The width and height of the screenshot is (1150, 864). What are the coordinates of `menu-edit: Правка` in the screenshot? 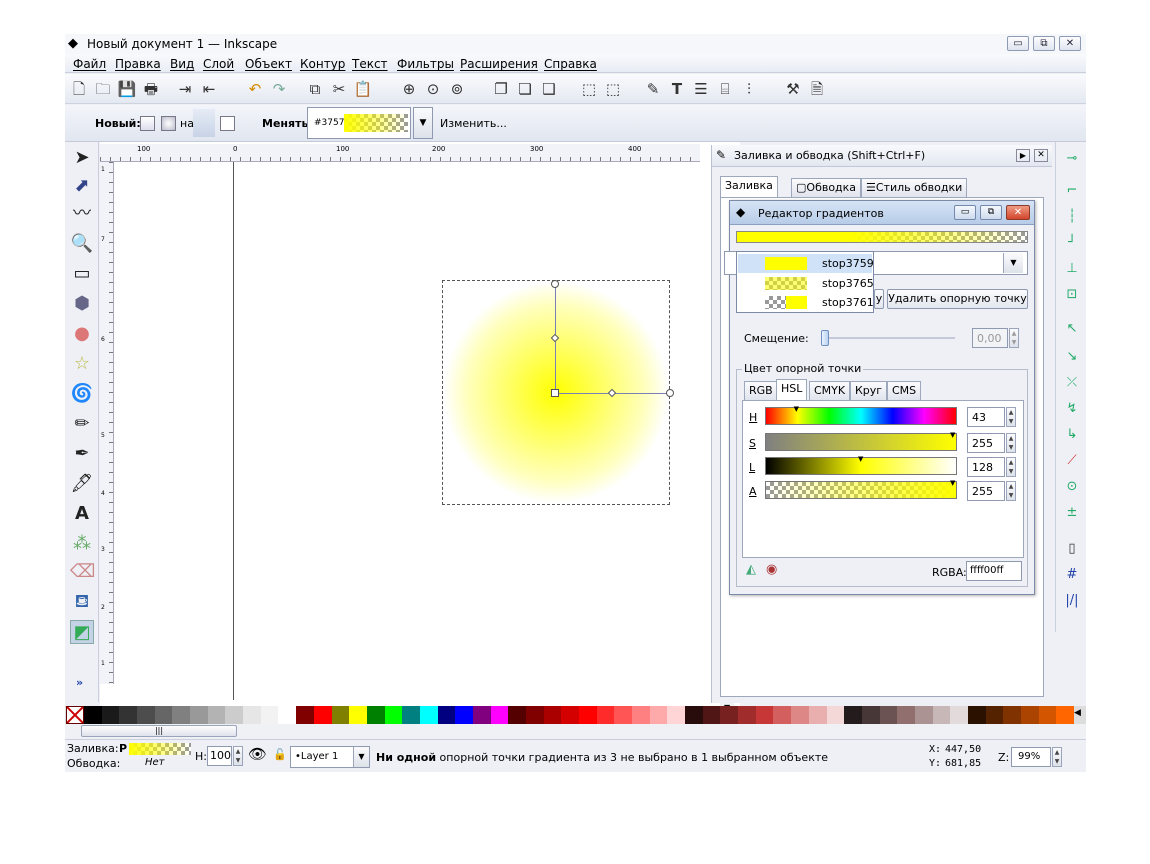 It's located at (138, 64).